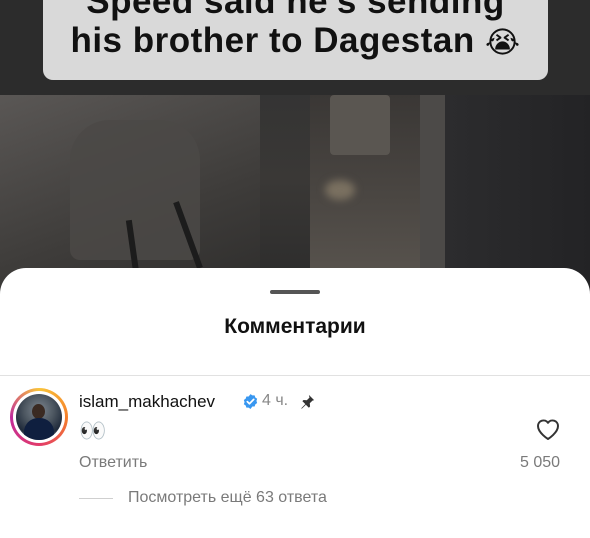  Describe the element at coordinates (250, 401) in the screenshot. I see `verified-badge-icon` at that location.